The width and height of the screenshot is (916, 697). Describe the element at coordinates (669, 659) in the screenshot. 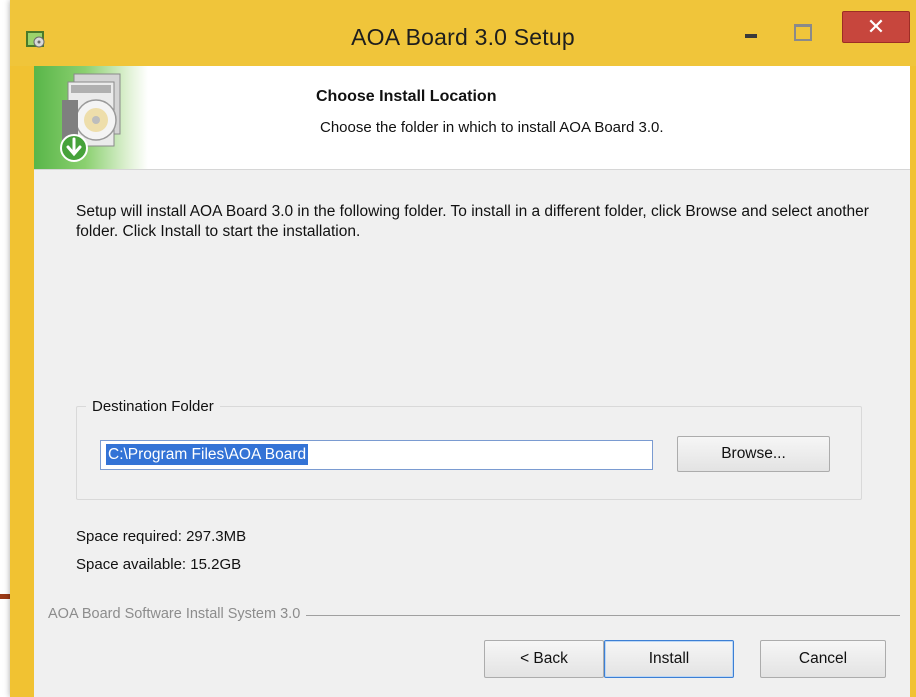

I see `install-button: Install` at that location.